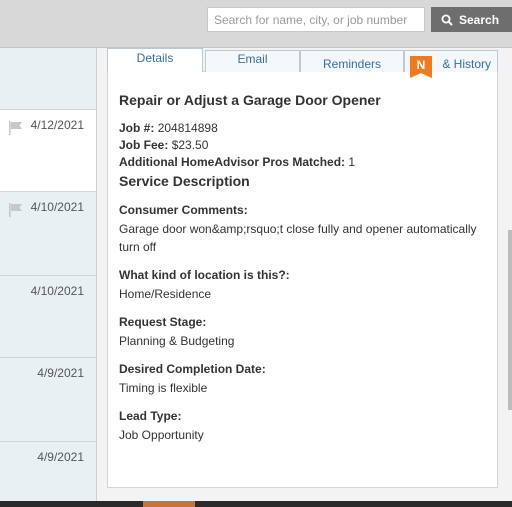  Describe the element at coordinates (163, 388) in the screenshot. I see `completion-date-value: Timing is flexible` at that location.